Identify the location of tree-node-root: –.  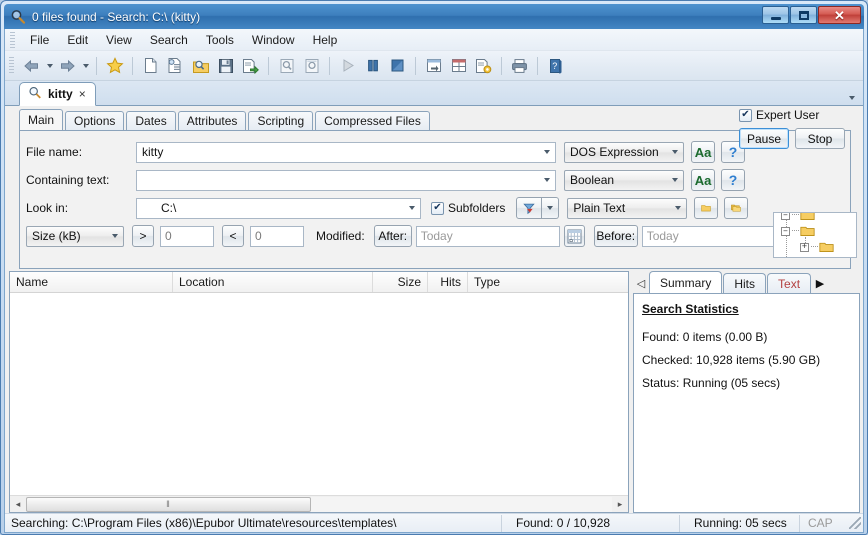
(798, 217).